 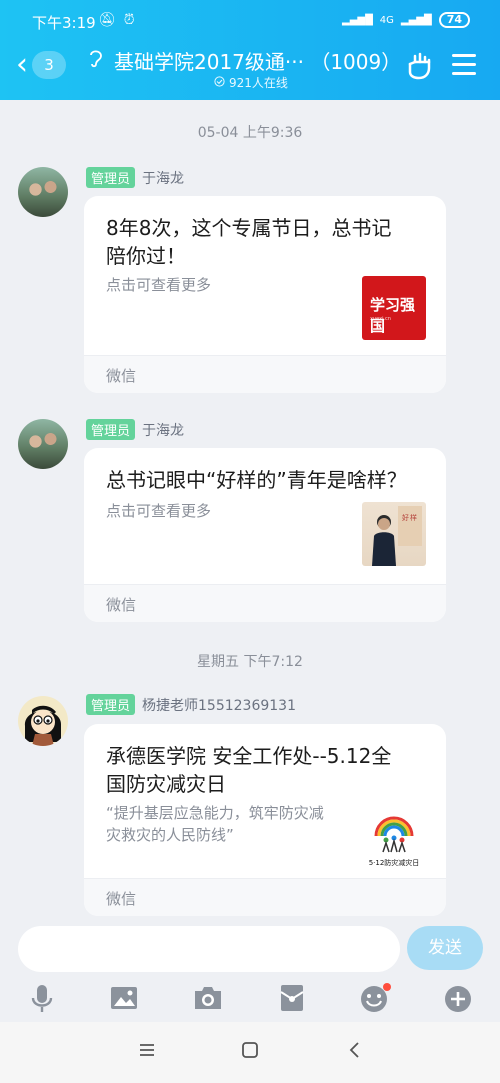 I want to click on network-type: 4G, so click(x=386, y=20).